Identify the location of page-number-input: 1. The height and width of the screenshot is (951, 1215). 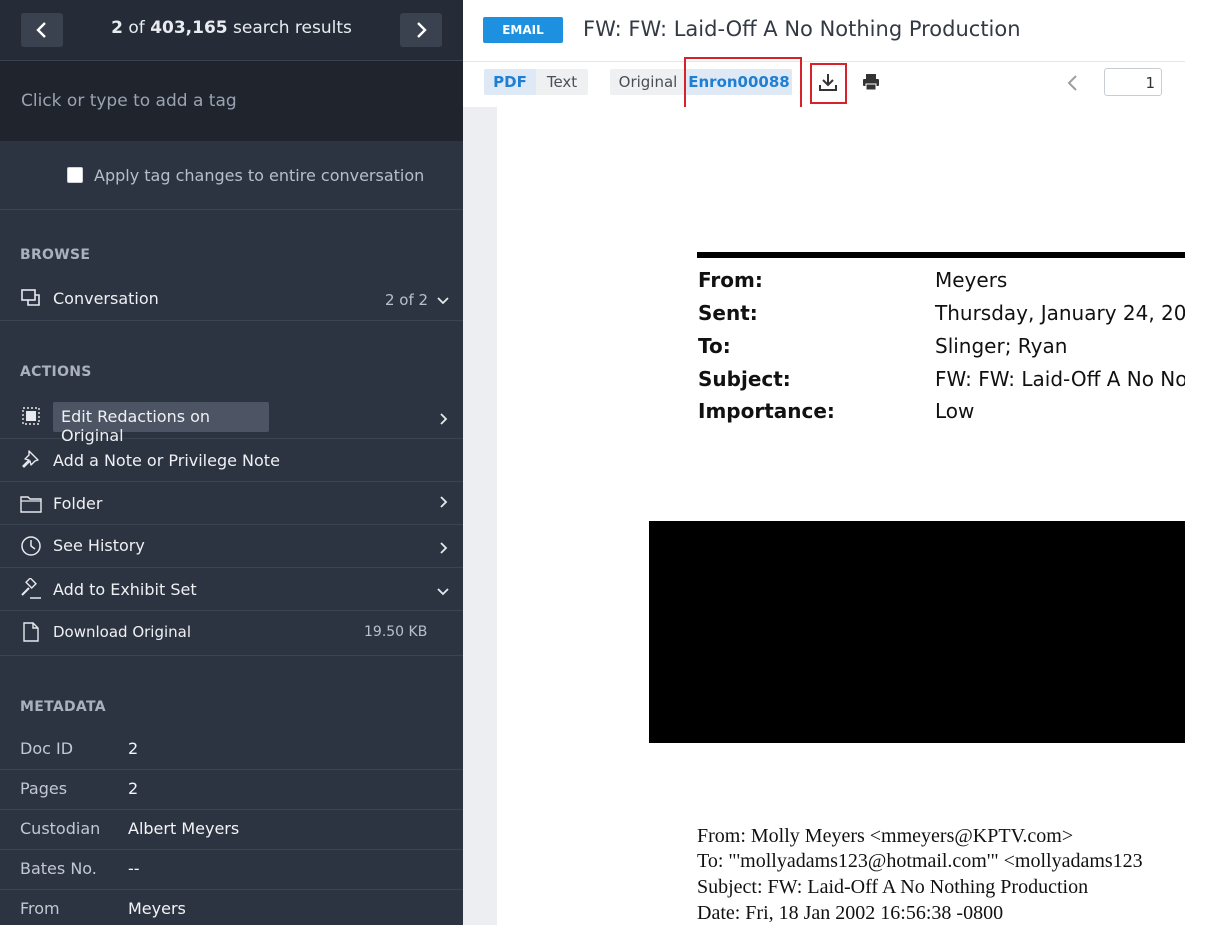
(1133, 82).